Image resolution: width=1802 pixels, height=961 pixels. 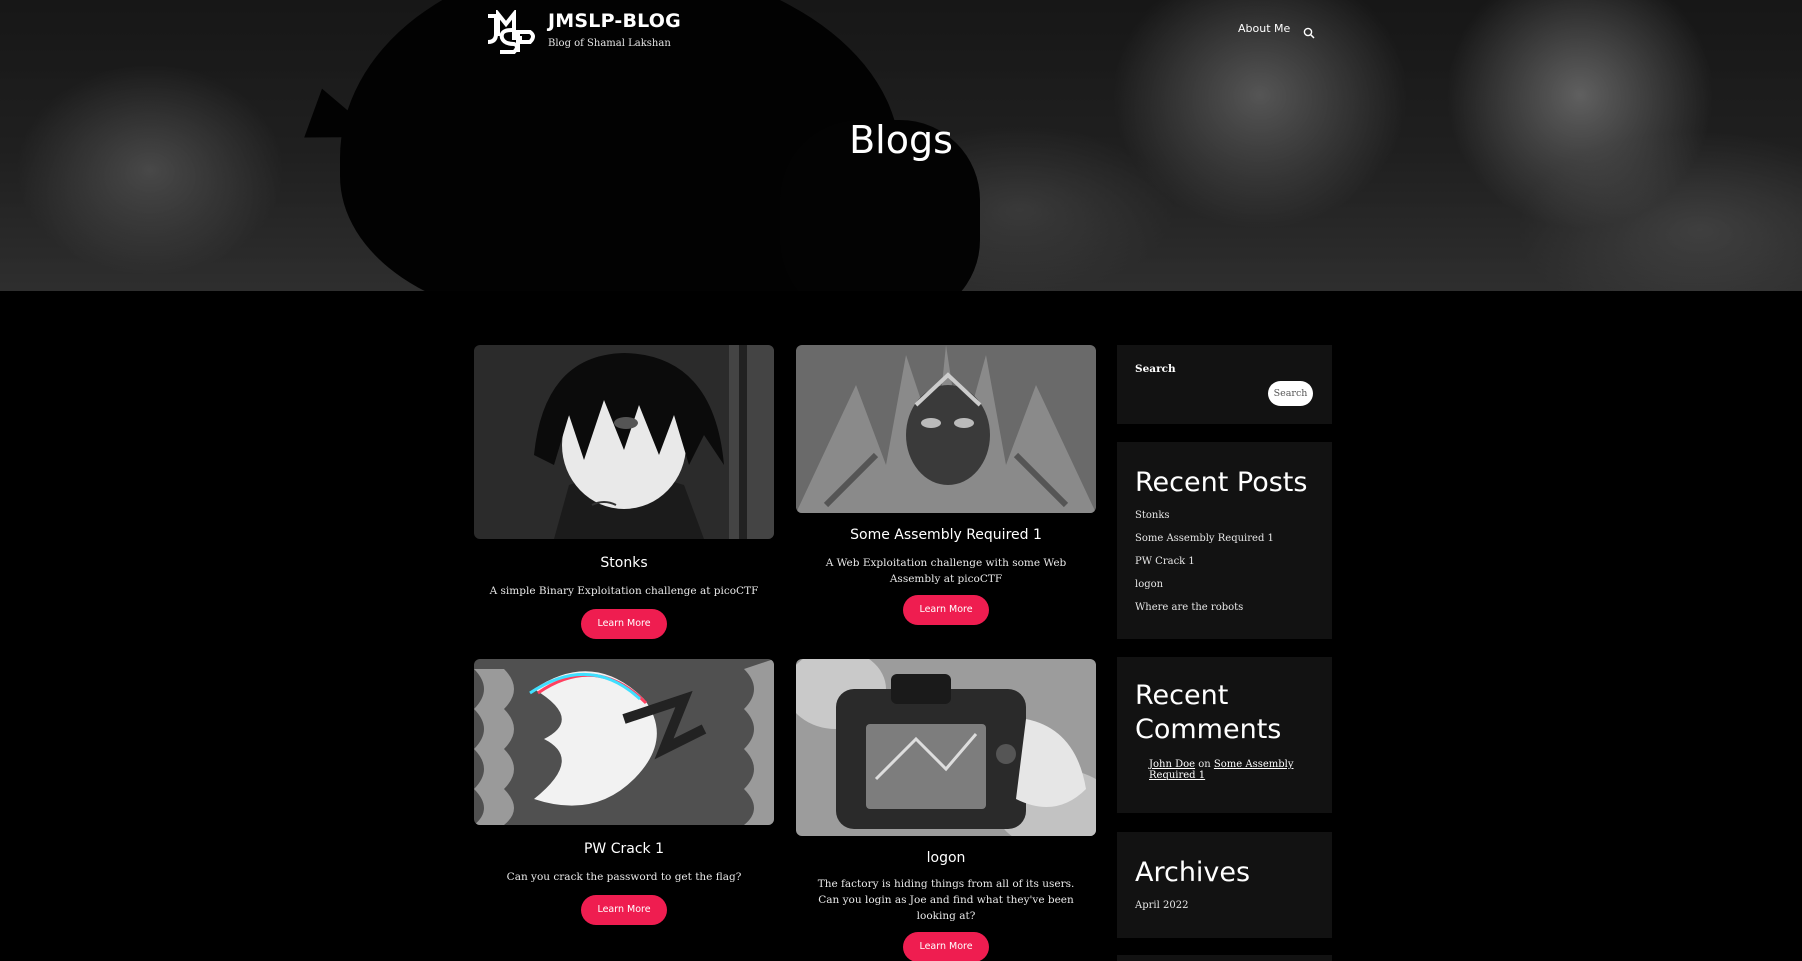 I want to click on search-icon, so click(x=1309, y=31).